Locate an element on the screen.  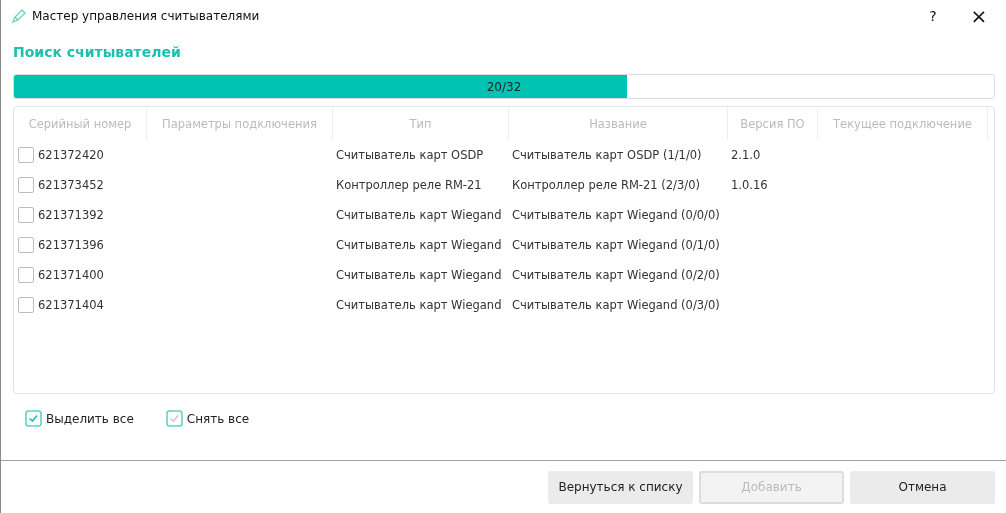
table-cell: Считыватель карт Wiegand (0/1/0) is located at coordinates (616, 245).